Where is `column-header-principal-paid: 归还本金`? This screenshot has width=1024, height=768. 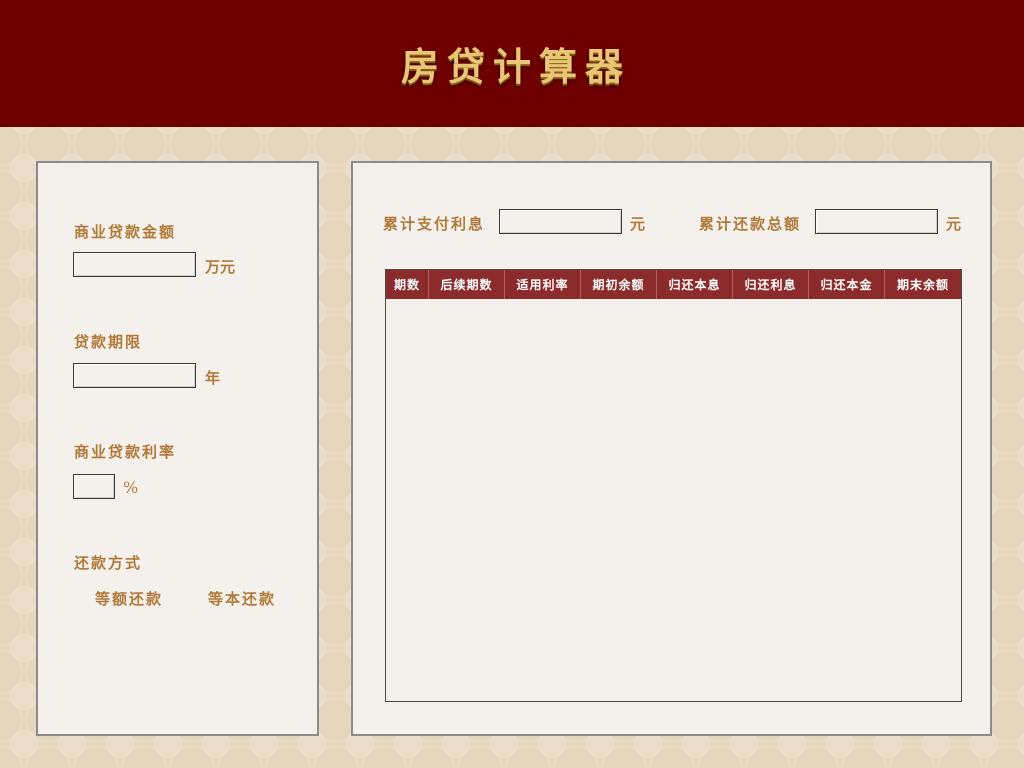
column-header-principal-paid: 归还本金 is located at coordinates (847, 284).